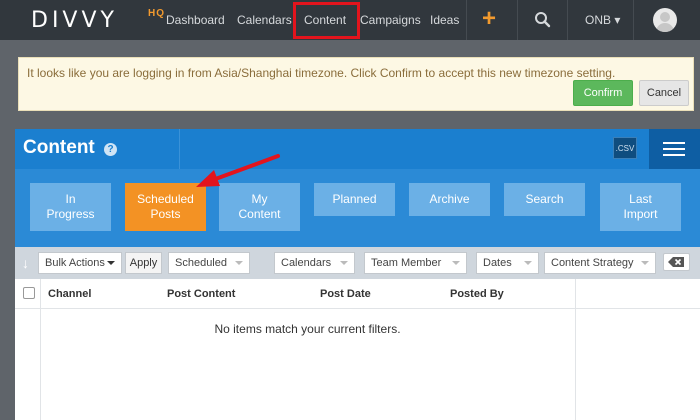 This screenshot has height=420, width=700. What do you see at coordinates (664, 93) in the screenshot?
I see `cancel-button: Cancel` at bounding box center [664, 93].